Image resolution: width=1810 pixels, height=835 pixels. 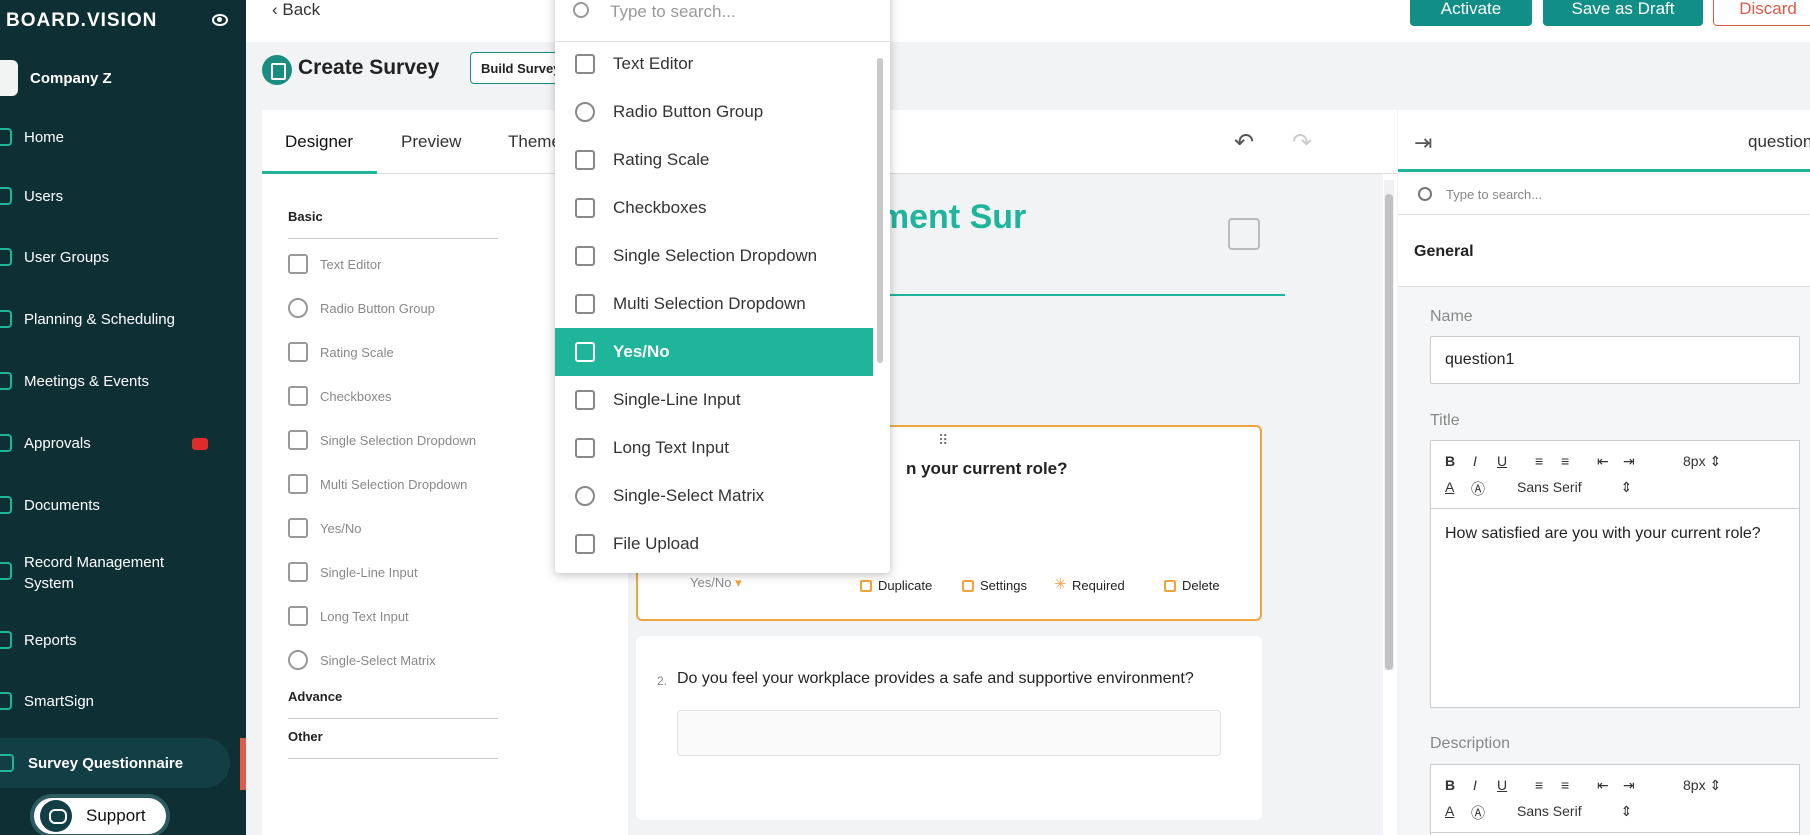 I want to click on question-2-input, so click(x=949, y=733).